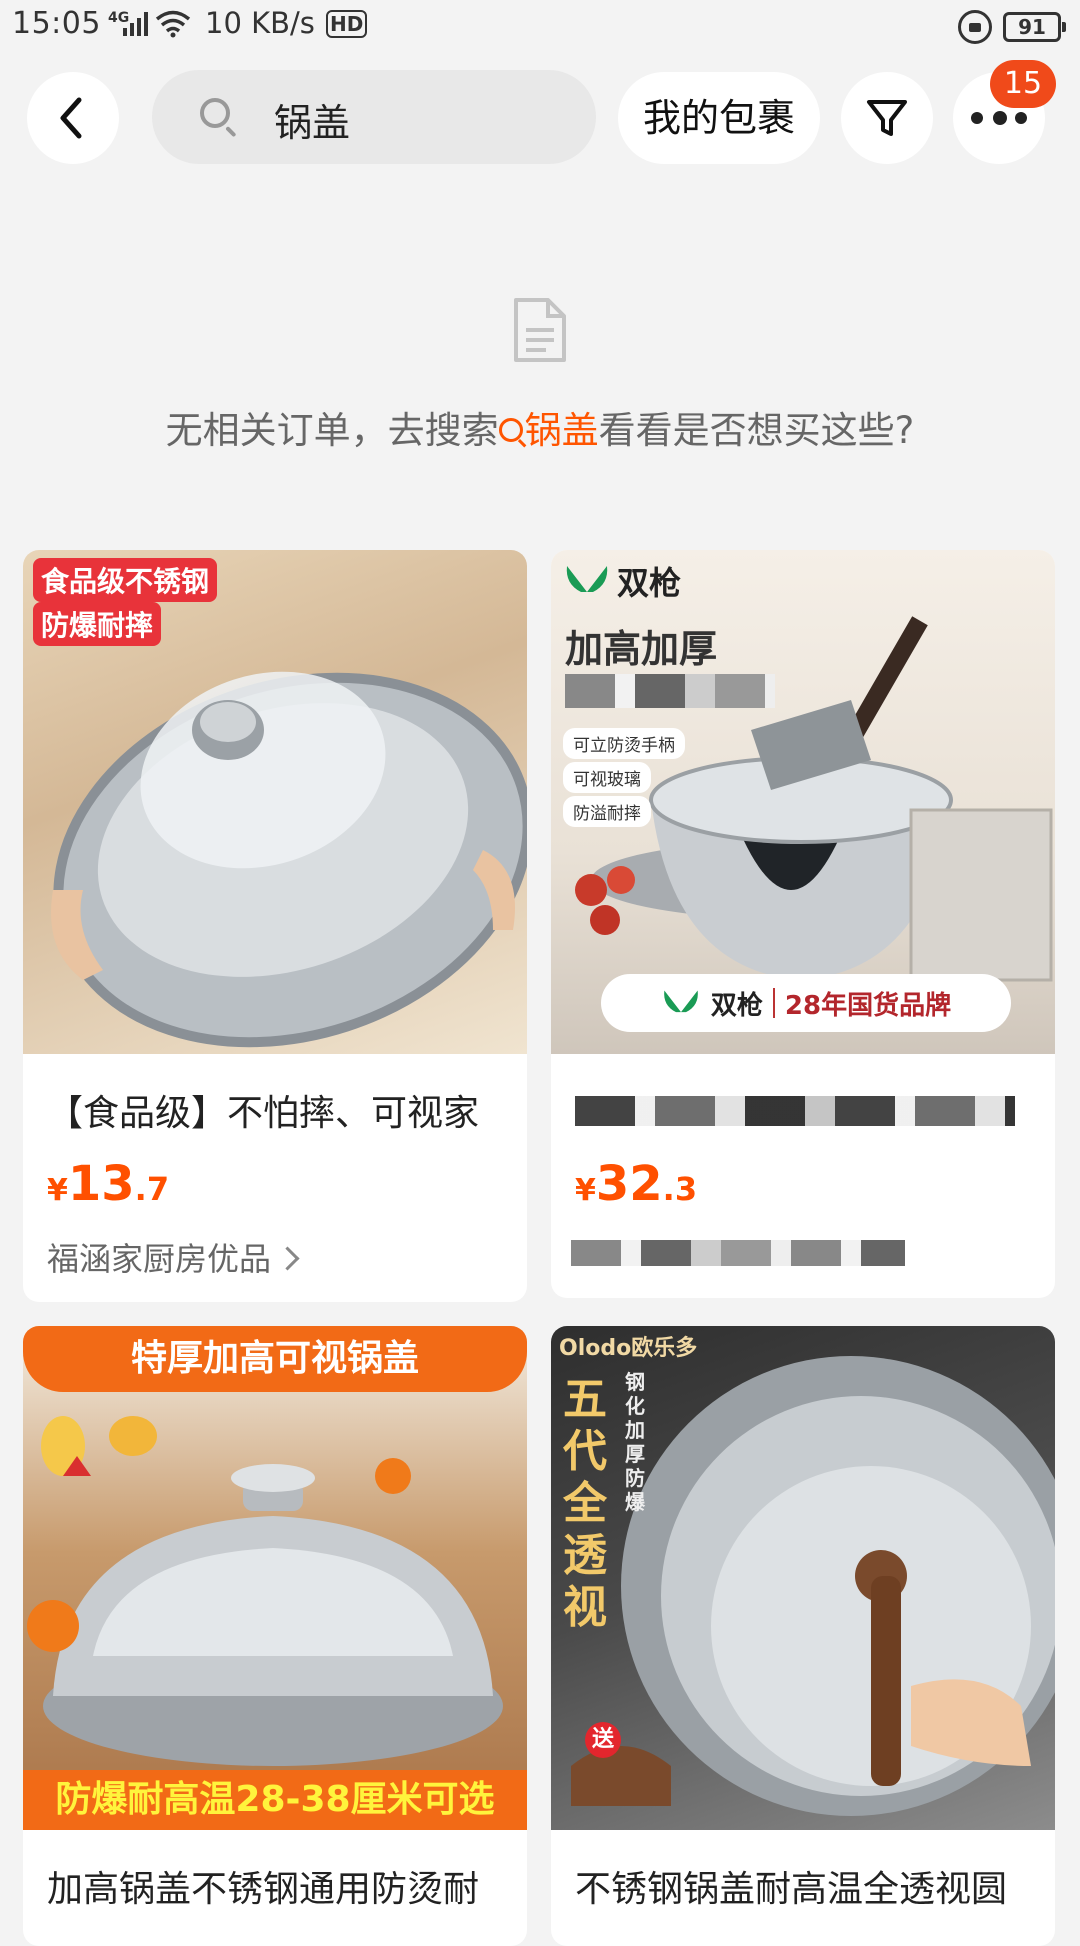 The image size is (1080, 1946). What do you see at coordinates (635, 1442) in the screenshot?
I see `image-vertical-small-text: 钢化加厚防爆` at bounding box center [635, 1442].